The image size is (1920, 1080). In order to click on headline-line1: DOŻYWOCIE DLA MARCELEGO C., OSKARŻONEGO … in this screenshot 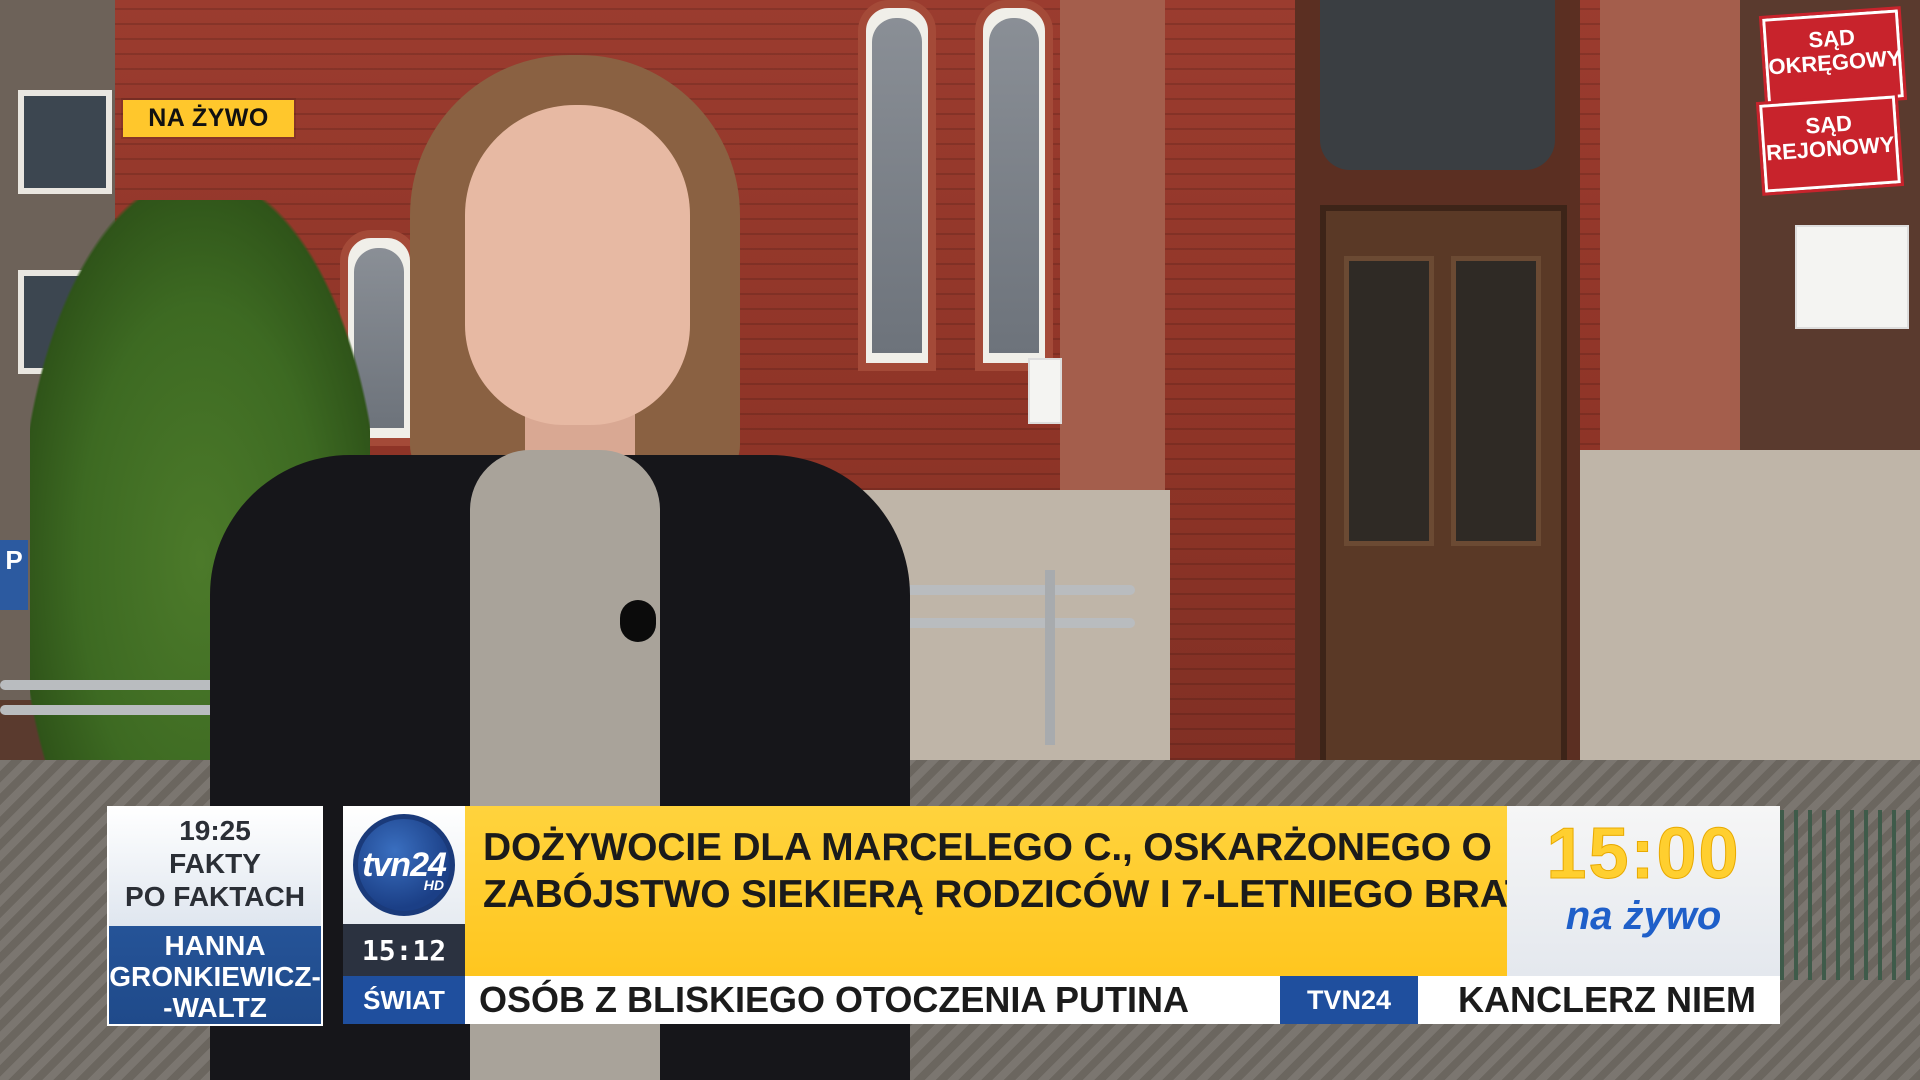, I will do `click(987, 847)`.